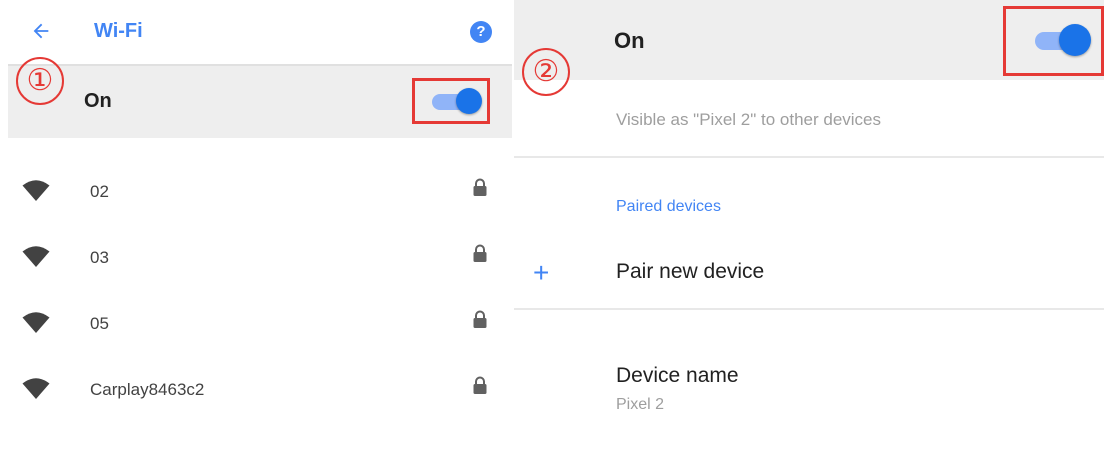  Describe the element at coordinates (40, 81) in the screenshot. I see `annotation-badge-1: ①` at that location.